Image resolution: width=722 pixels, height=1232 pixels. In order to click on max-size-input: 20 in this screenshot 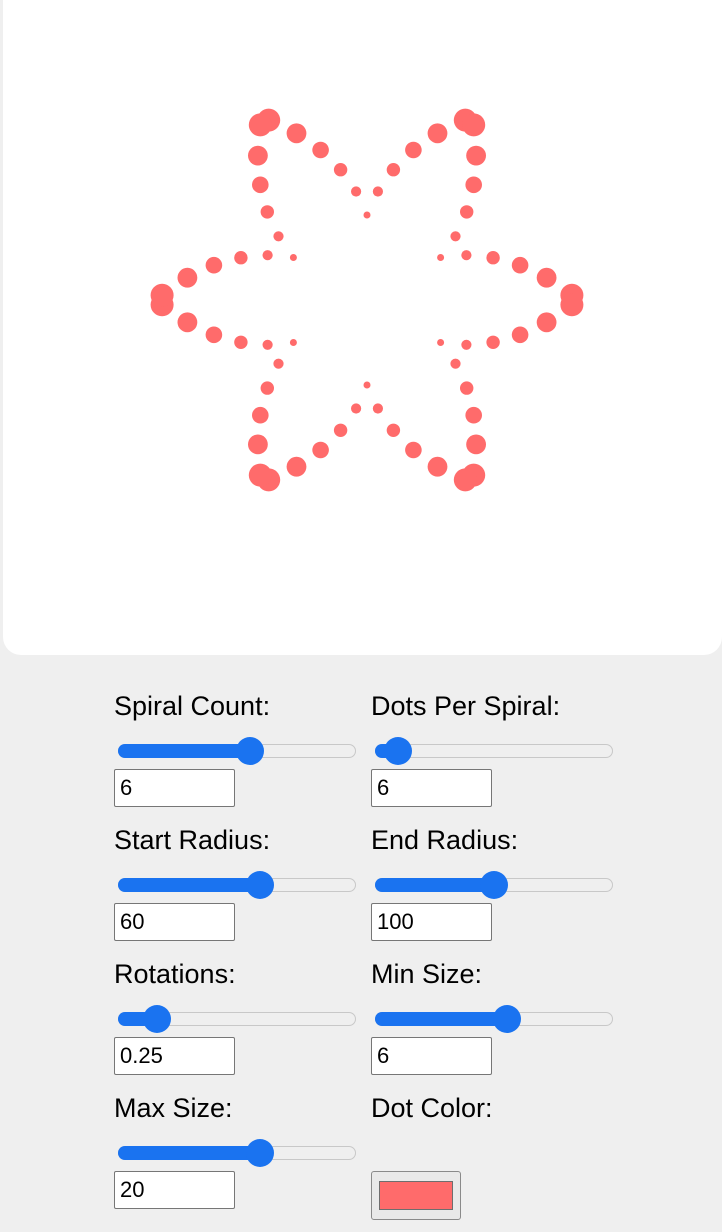, I will do `click(174, 1190)`.